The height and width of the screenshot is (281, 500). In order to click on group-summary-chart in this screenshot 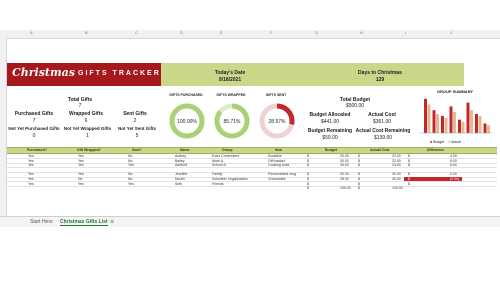, I will do `click(456, 116)`.